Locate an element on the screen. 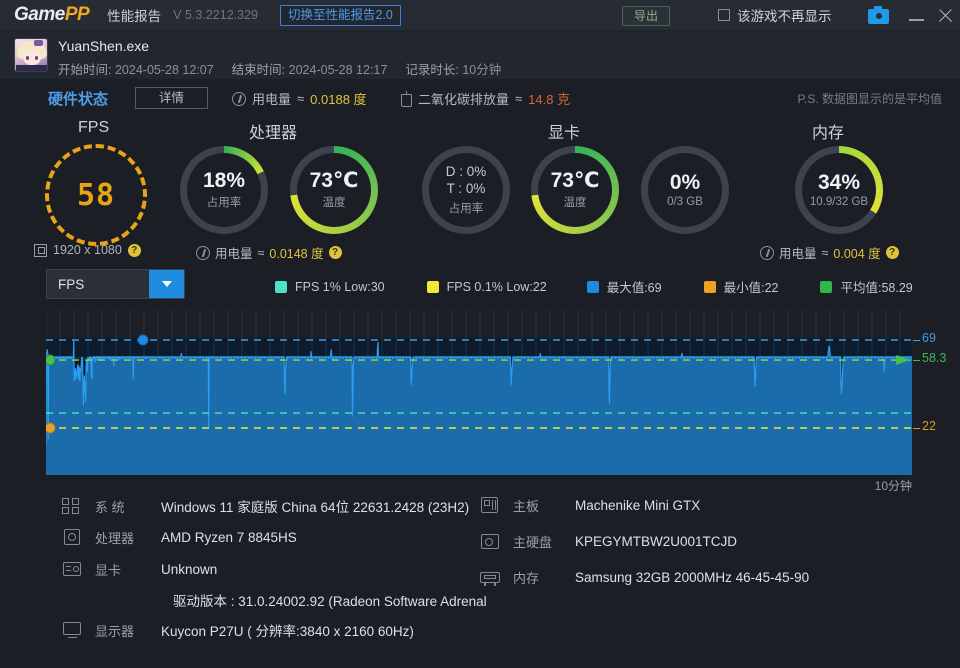 Image resolution: width=960 pixels, height=668 pixels. gpu-icon is located at coordinates (72, 569).